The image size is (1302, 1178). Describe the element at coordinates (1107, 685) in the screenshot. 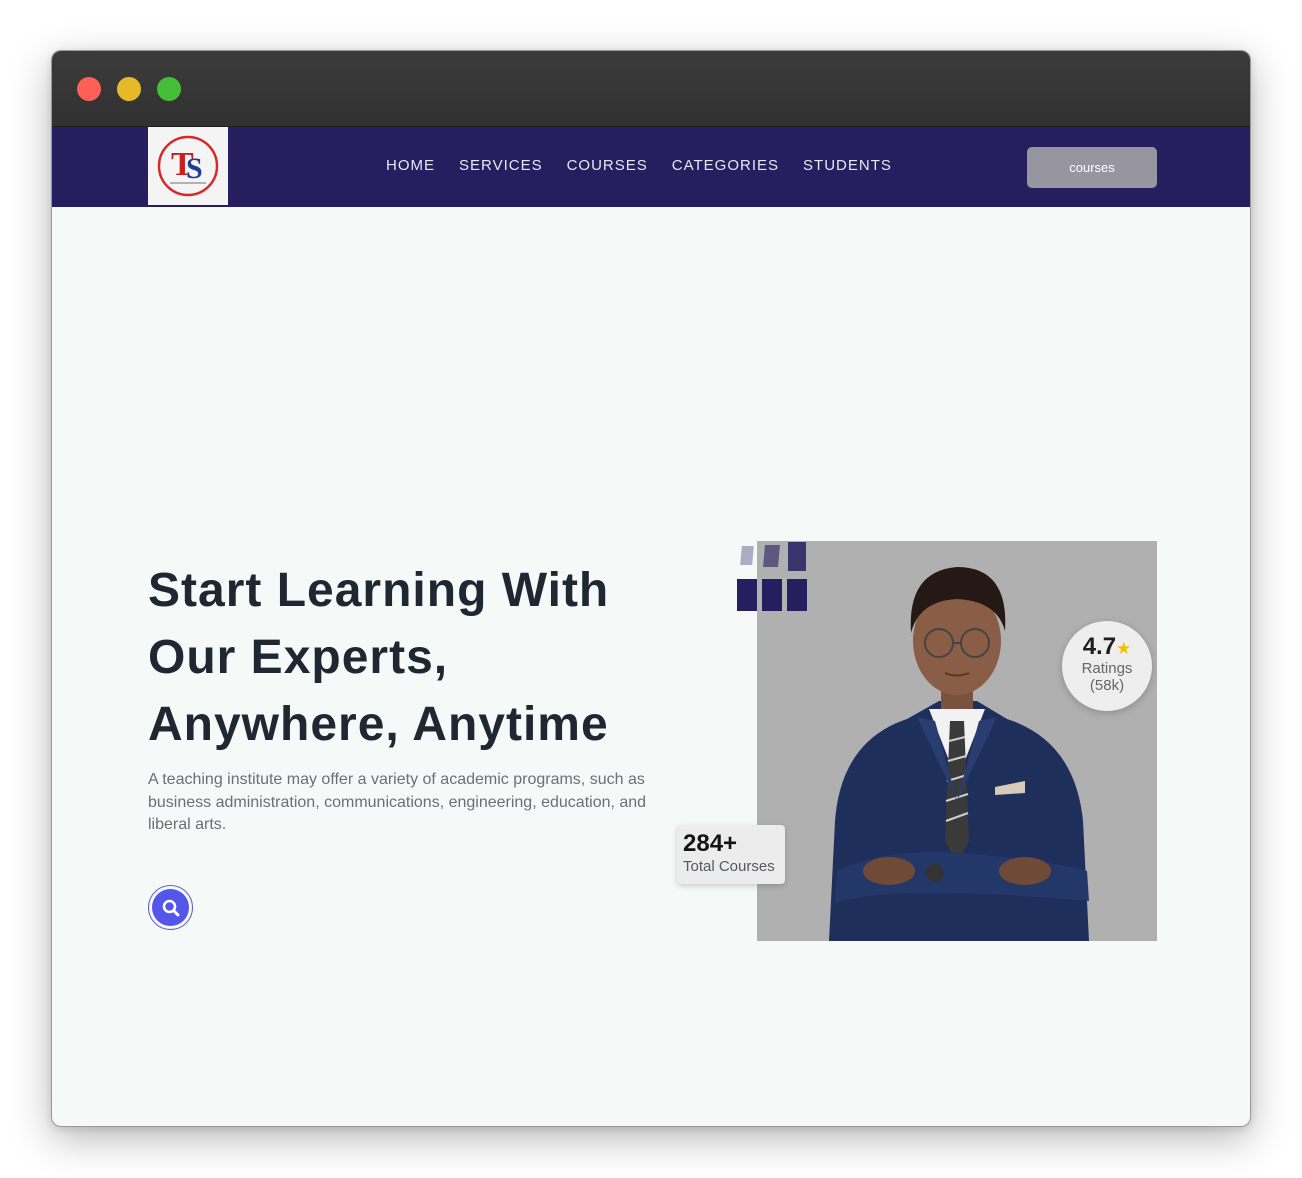

I see `rating-count: (58k)` at that location.